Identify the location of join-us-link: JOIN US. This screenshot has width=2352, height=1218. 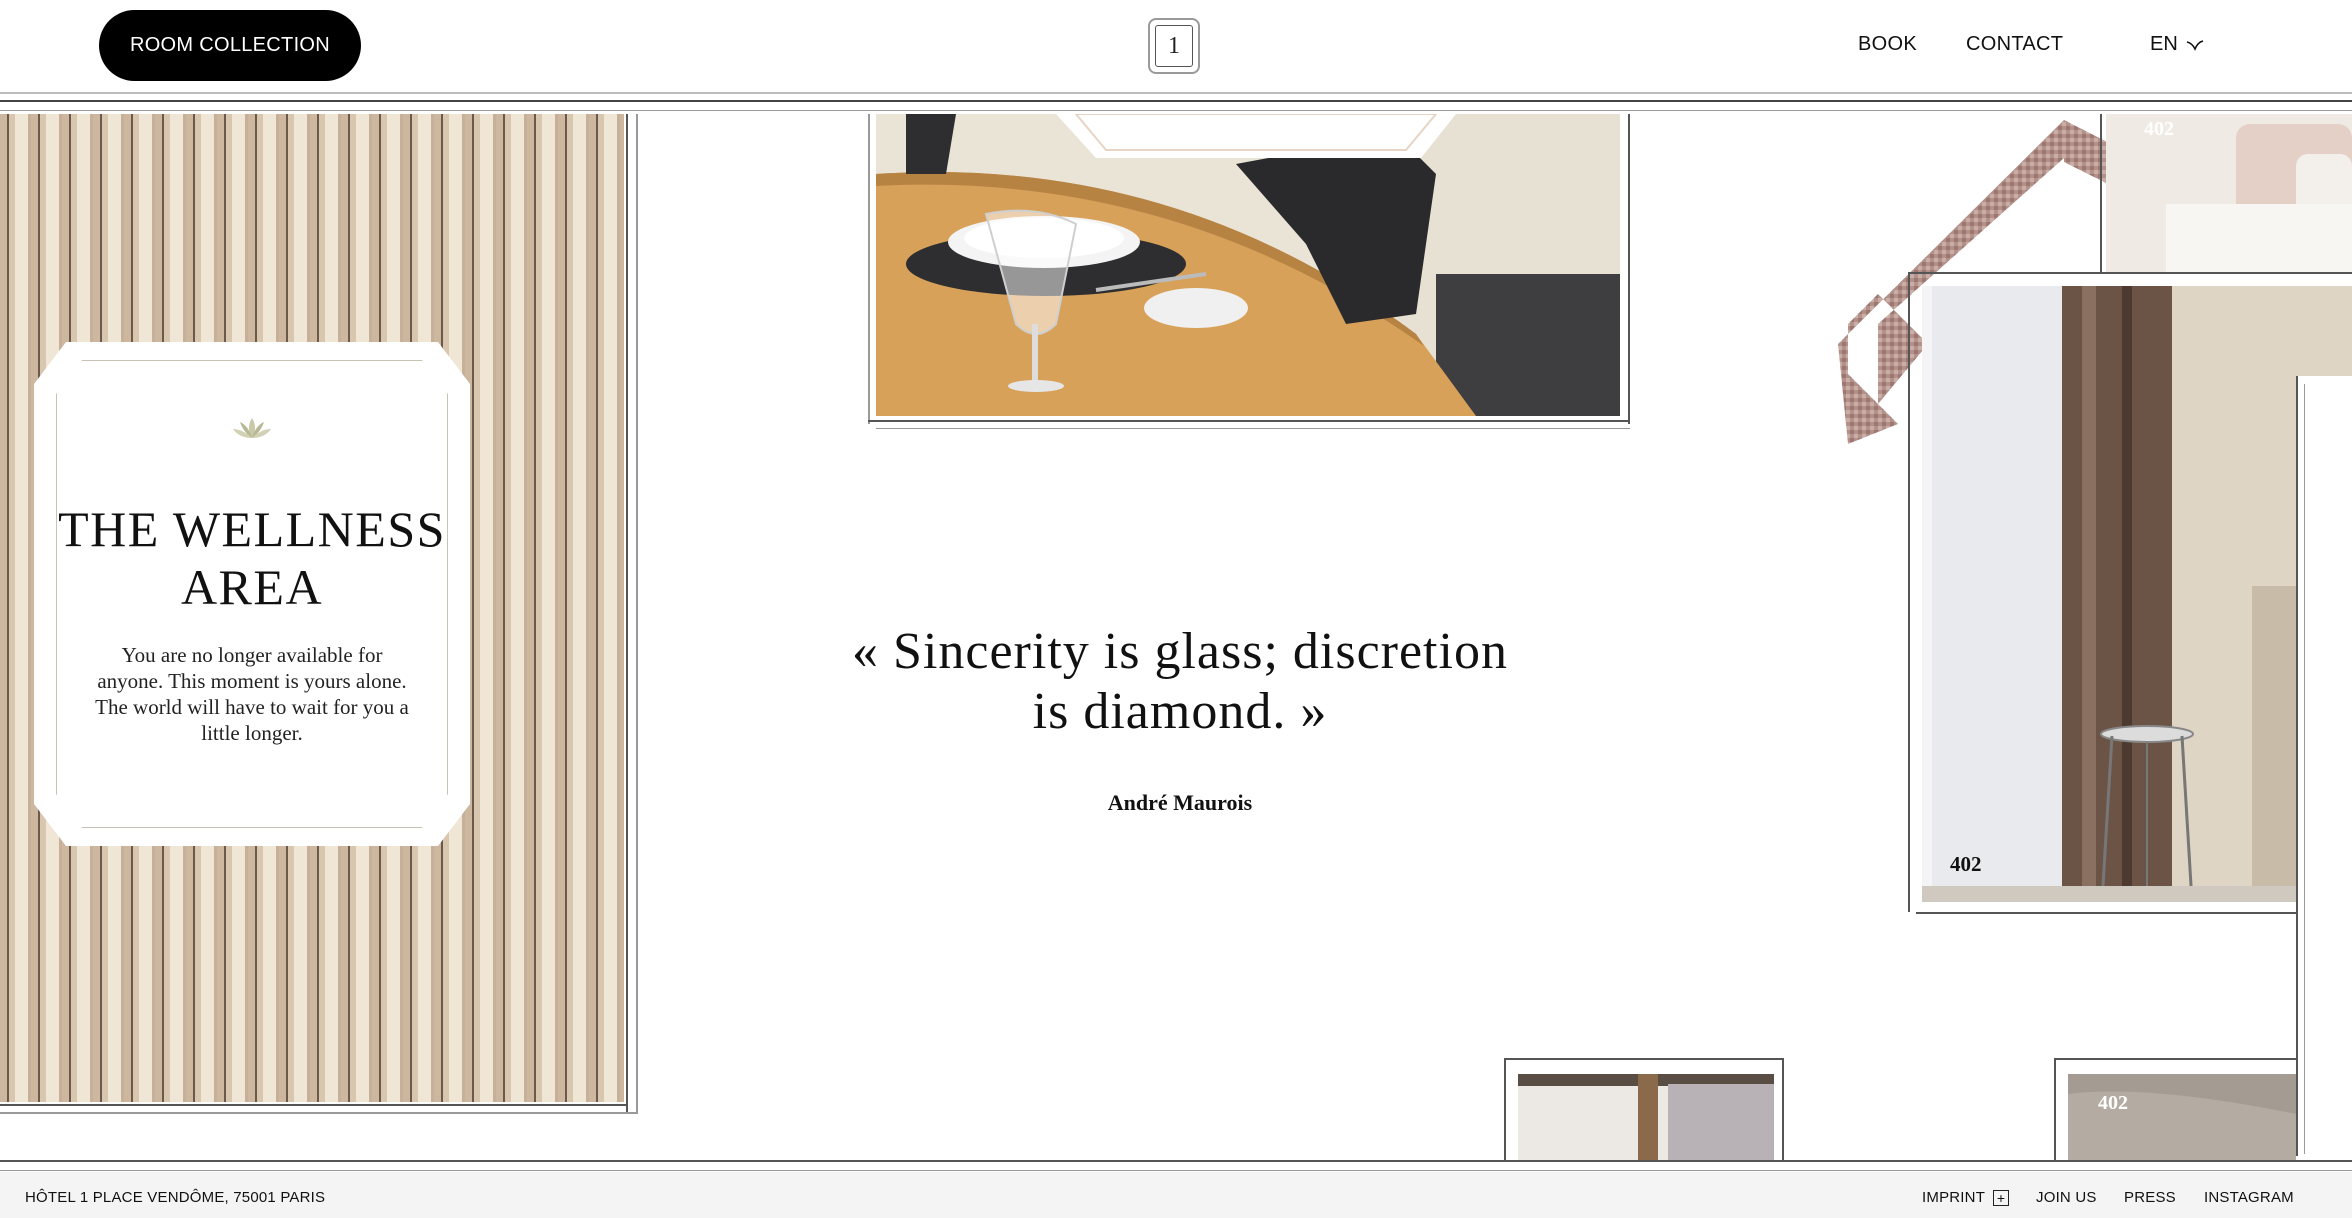
(2066, 1197).